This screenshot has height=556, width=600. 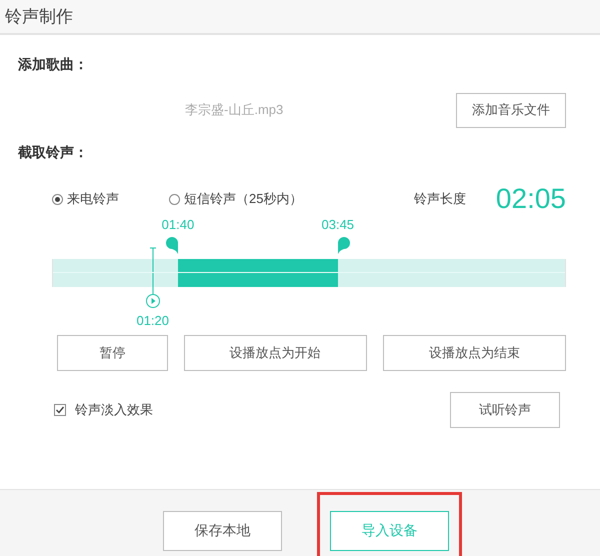 What do you see at coordinates (85, 199) in the screenshot?
I see `ringtone-type-radio: 来电铃声` at bounding box center [85, 199].